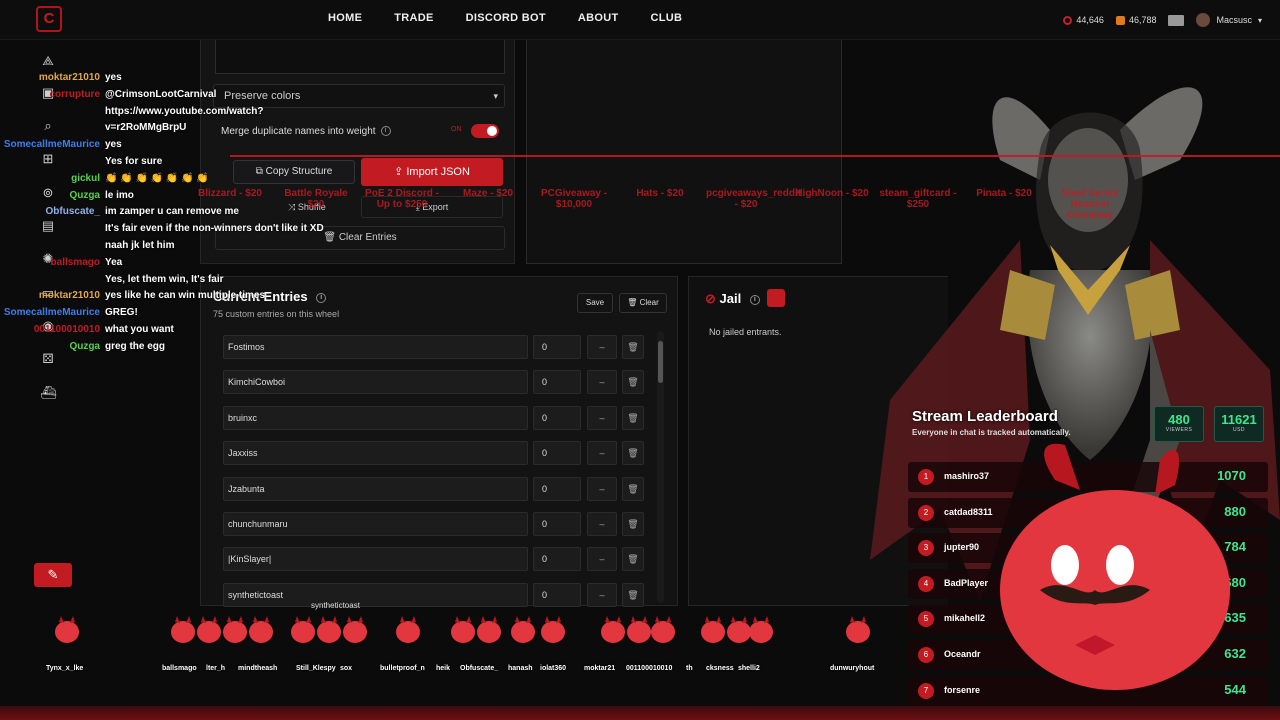 This screenshot has width=1280, height=720. What do you see at coordinates (113, 77) in the screenshot?
I see `chat-message: yes` at bounding box center [113, 77].